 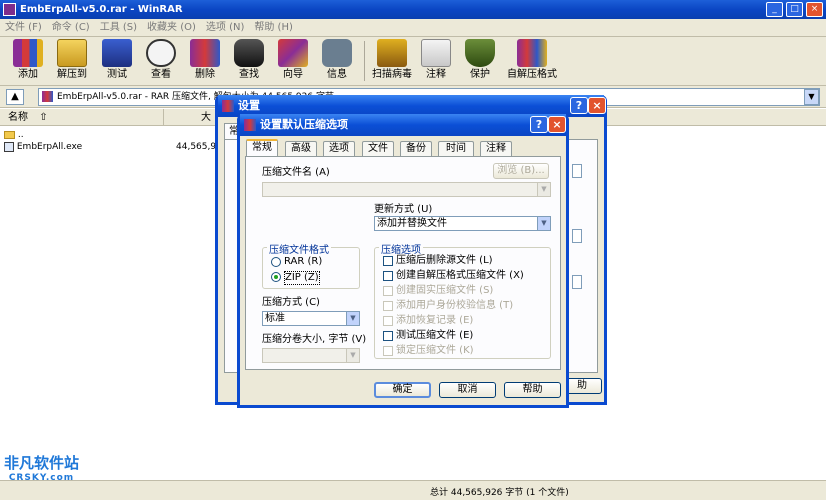 What do you see at coordinates (249, 53) in the screenshot?
I see `find-icon` at bounding box center [249, 53].